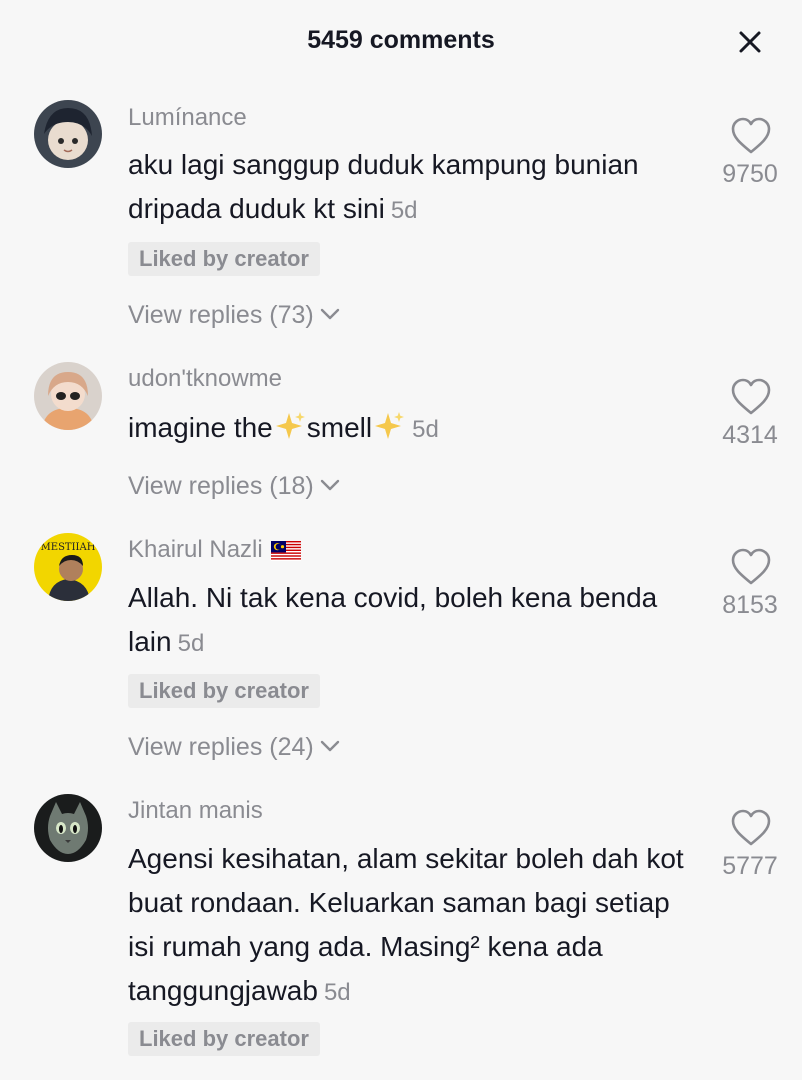 The height and width of the screenshot is (1080, 802). What do you see at coordinates (68, 567) in the screenshot?
I see `avatar: MESTIIAH` at bounding box center [68, 567].